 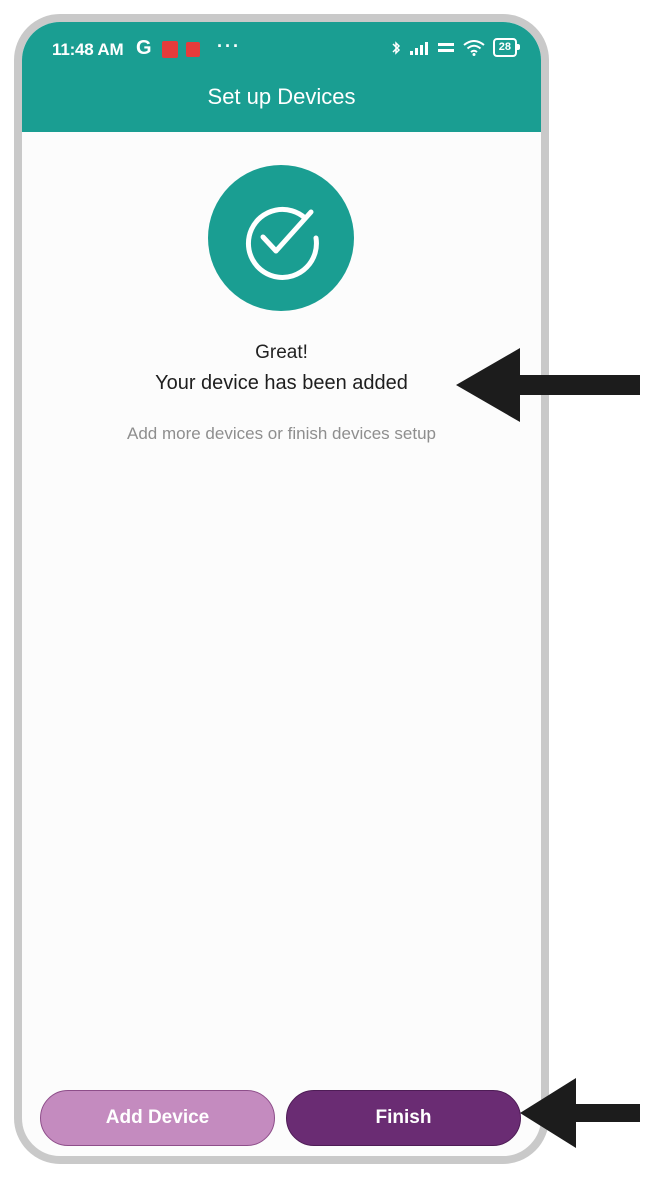 I want to click on battery-icon: 28, so click(x=506, y=47).